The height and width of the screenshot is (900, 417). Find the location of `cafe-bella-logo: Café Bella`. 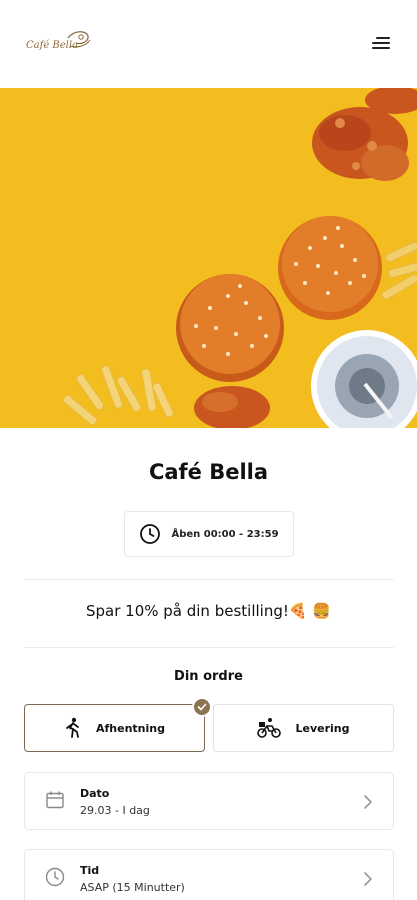

cafe-bella-logo: Café Bella is located at coordinates (59, 43).